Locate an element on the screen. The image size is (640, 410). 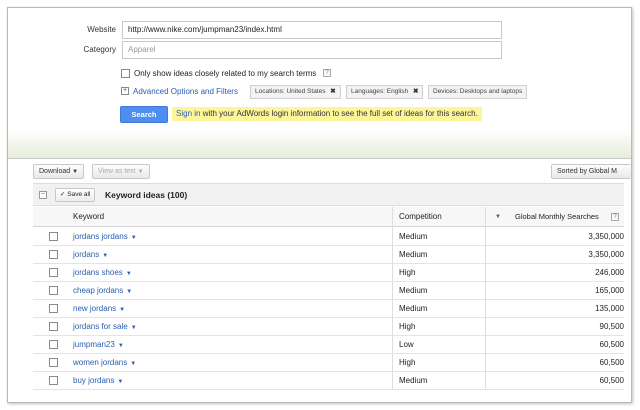
filter-languages-key: Languages: is located at coordinates (368, 91).